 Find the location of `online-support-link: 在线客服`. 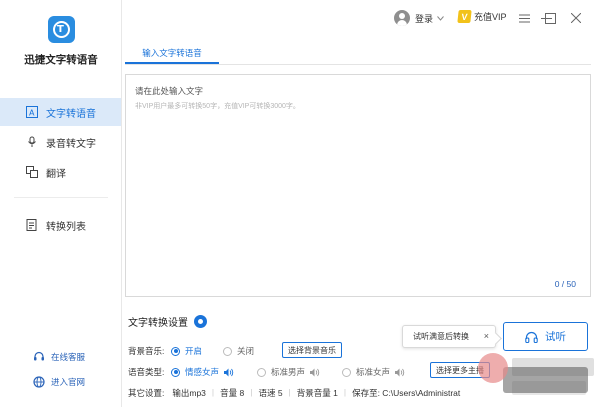

online-support-link: 在线客服 is located at coordinates (60, 357).